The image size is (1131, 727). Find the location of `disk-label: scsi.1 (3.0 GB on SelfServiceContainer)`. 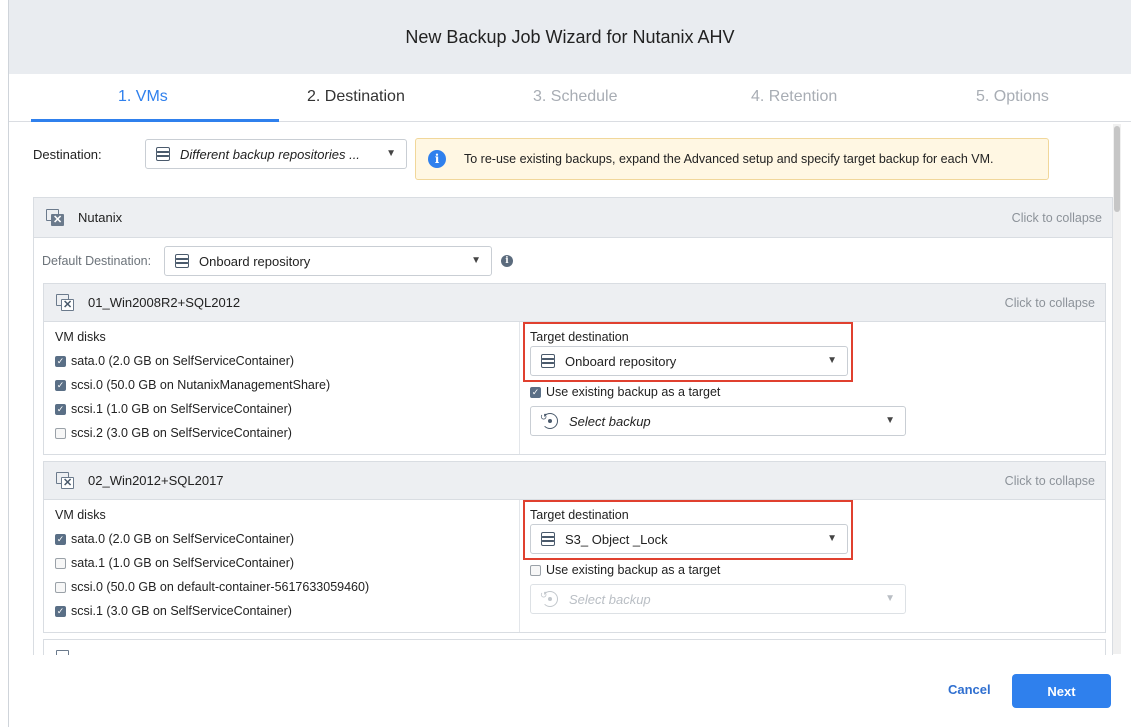

disk-label: scsi.1 (3.0 GB on SelfServiceContainer) is located at coordinates (181, 611).